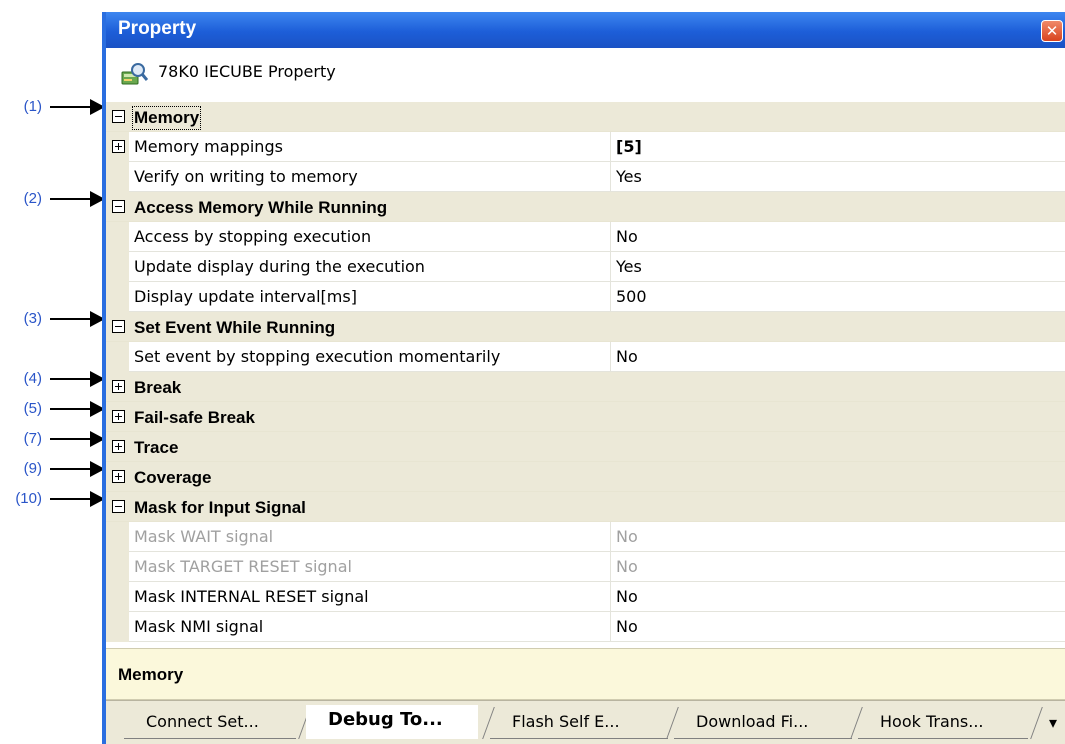 The width and height of the screenshot is (1065, 744). I want to click on callout-number: (3), so click(32, 318).